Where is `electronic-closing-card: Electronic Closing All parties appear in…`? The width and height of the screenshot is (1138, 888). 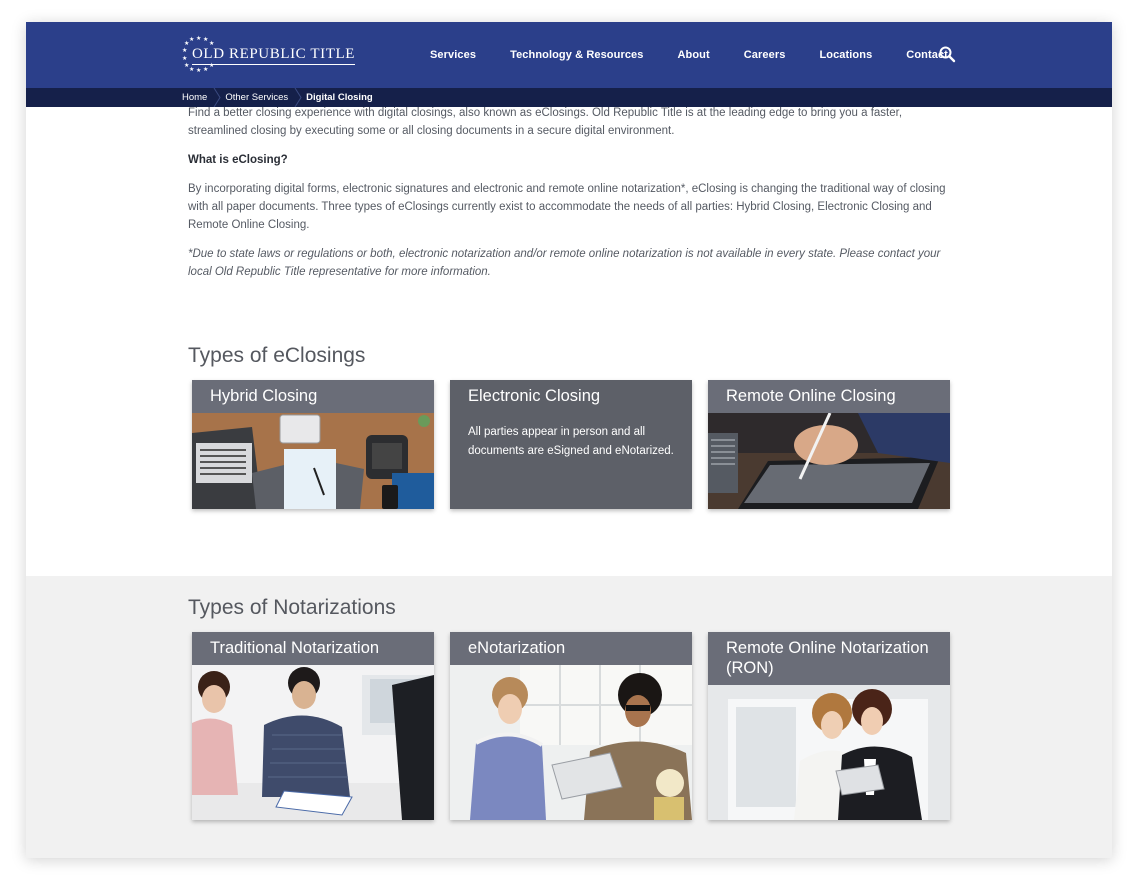
electronic-closing-card: Electronic Closing All parties appear in… is located at coordinates (571, 444).